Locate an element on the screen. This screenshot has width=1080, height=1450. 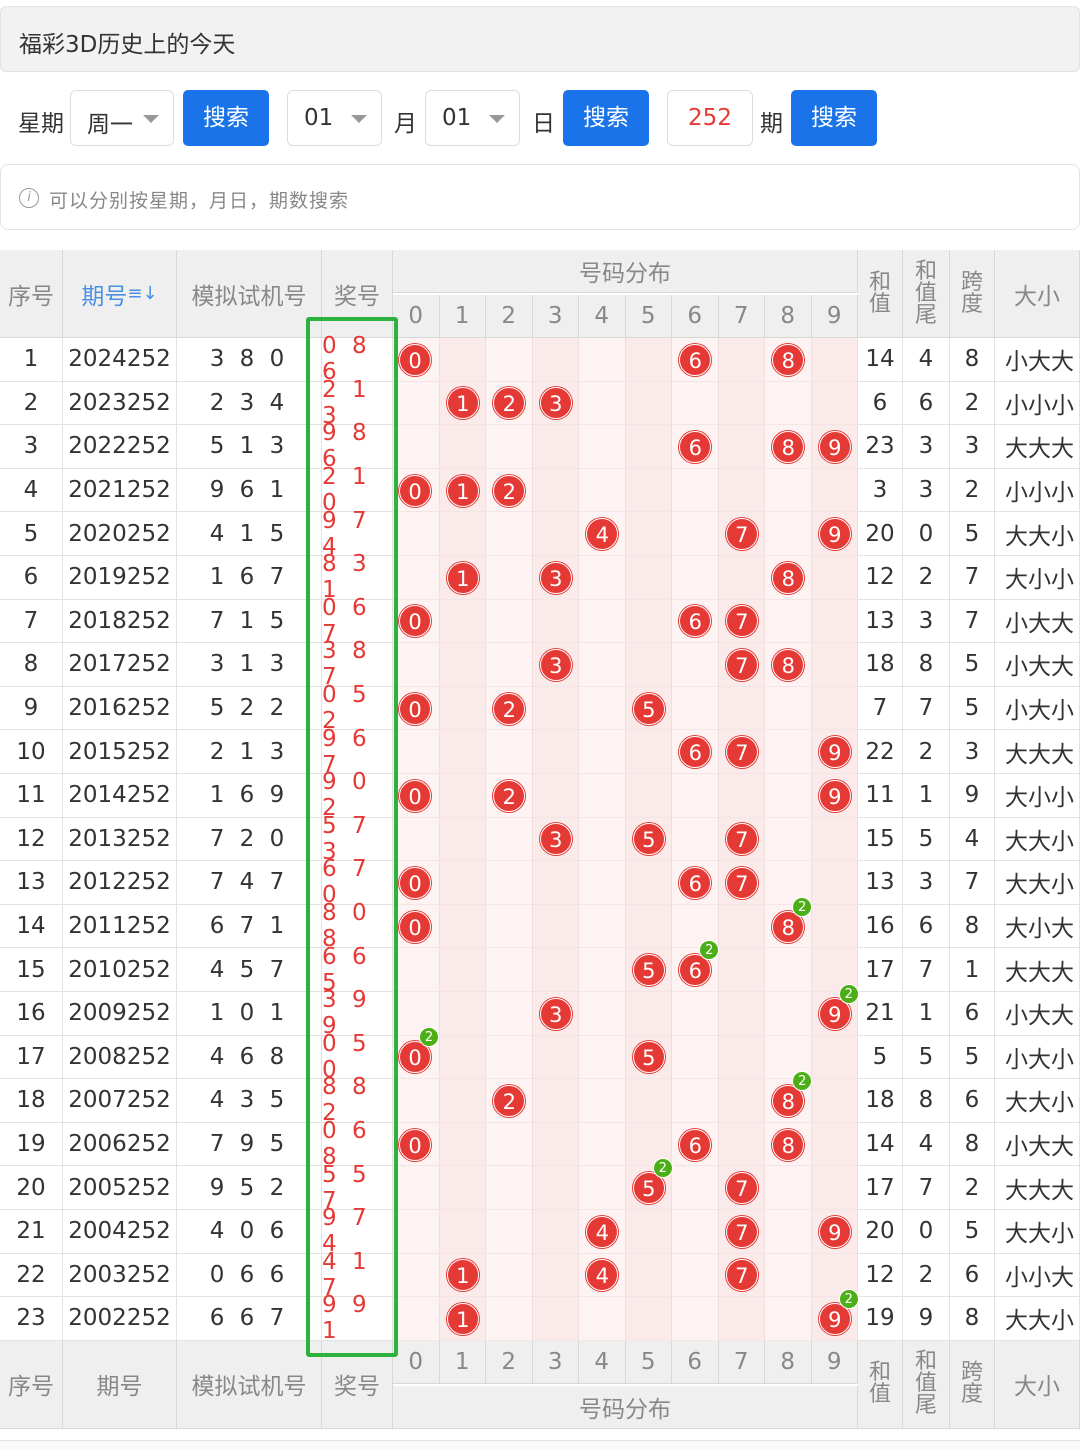
row-span: 5 is located at coordinates (972, 1057).